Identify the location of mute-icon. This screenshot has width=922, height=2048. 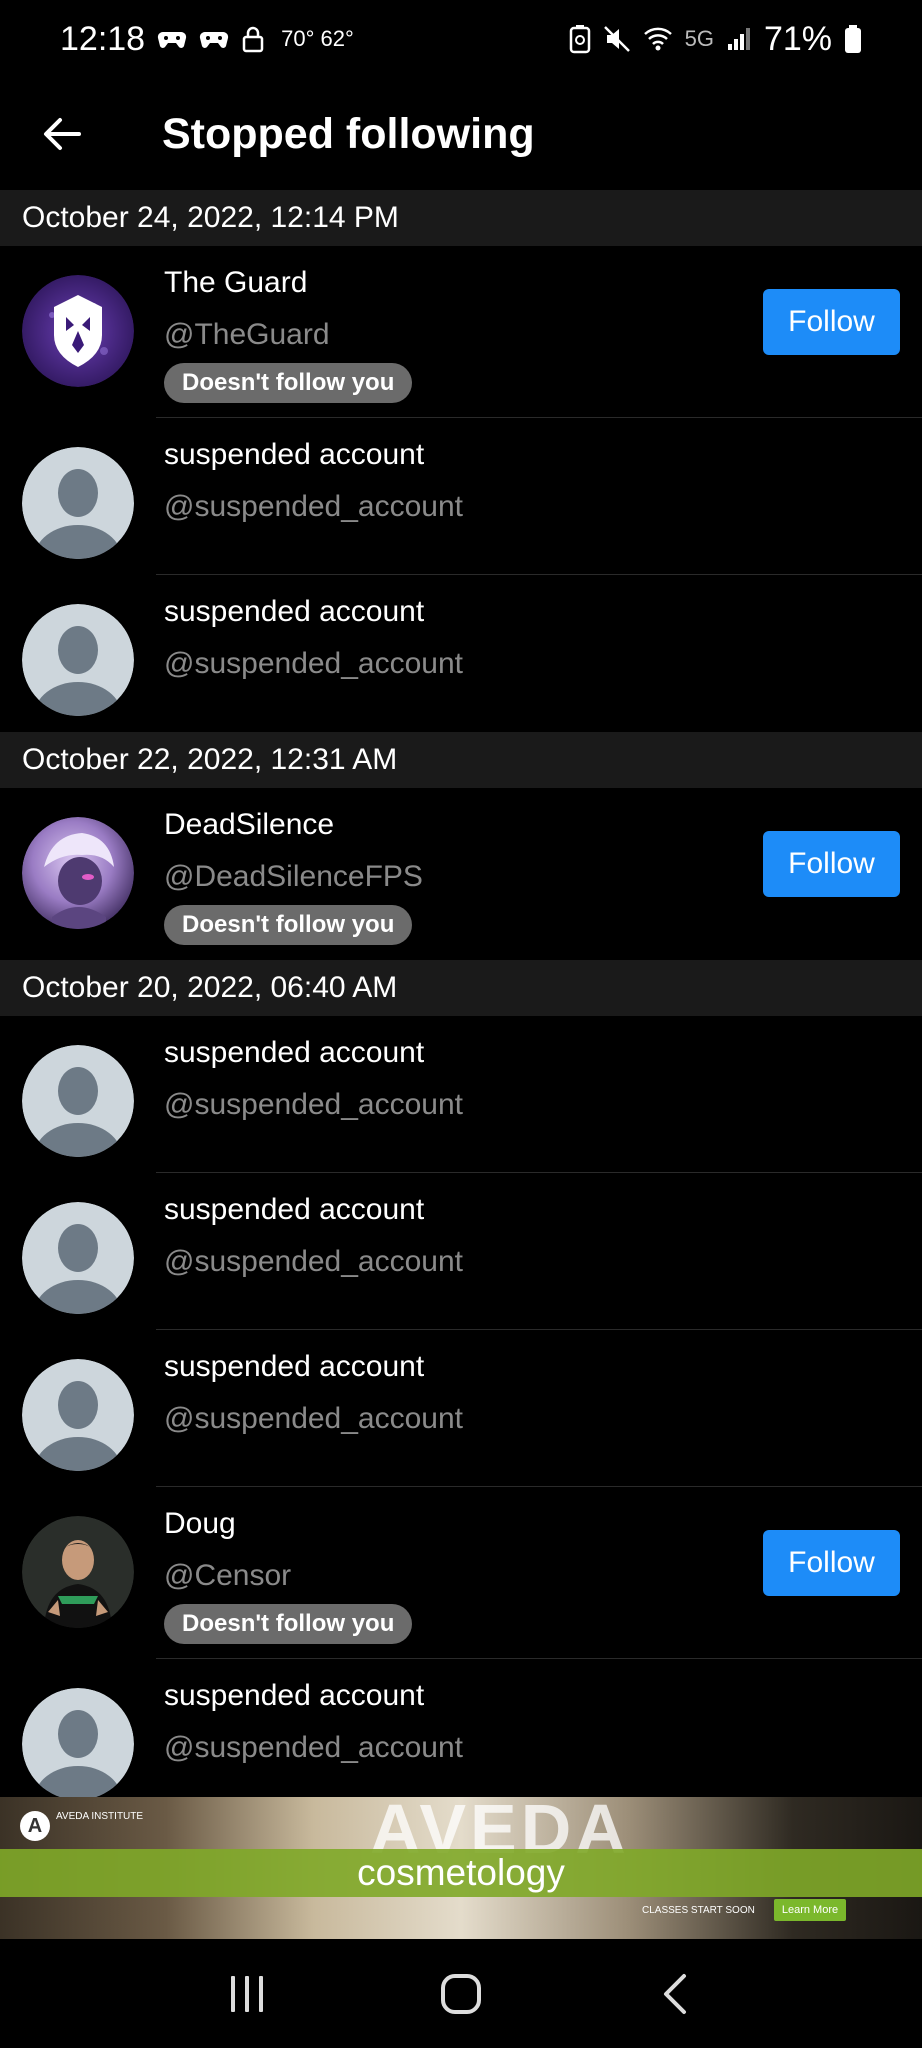
(617, 39).